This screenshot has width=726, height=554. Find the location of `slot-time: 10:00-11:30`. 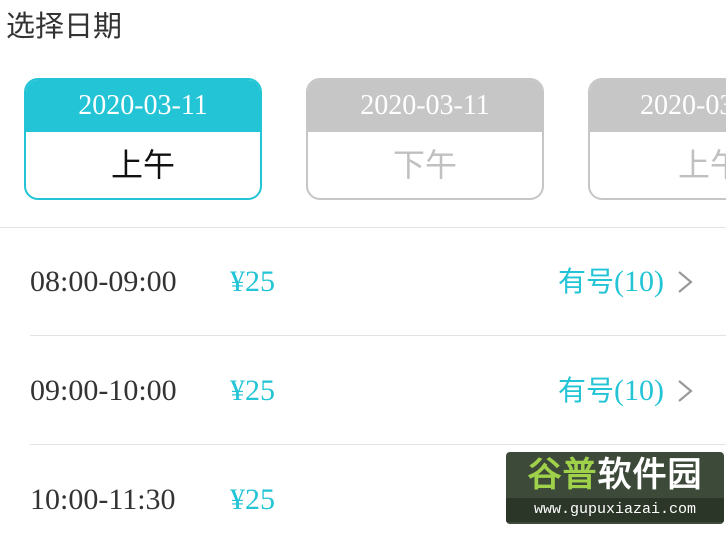

slot-time: 10:00-11:30 is located at coordinates (103, 499).